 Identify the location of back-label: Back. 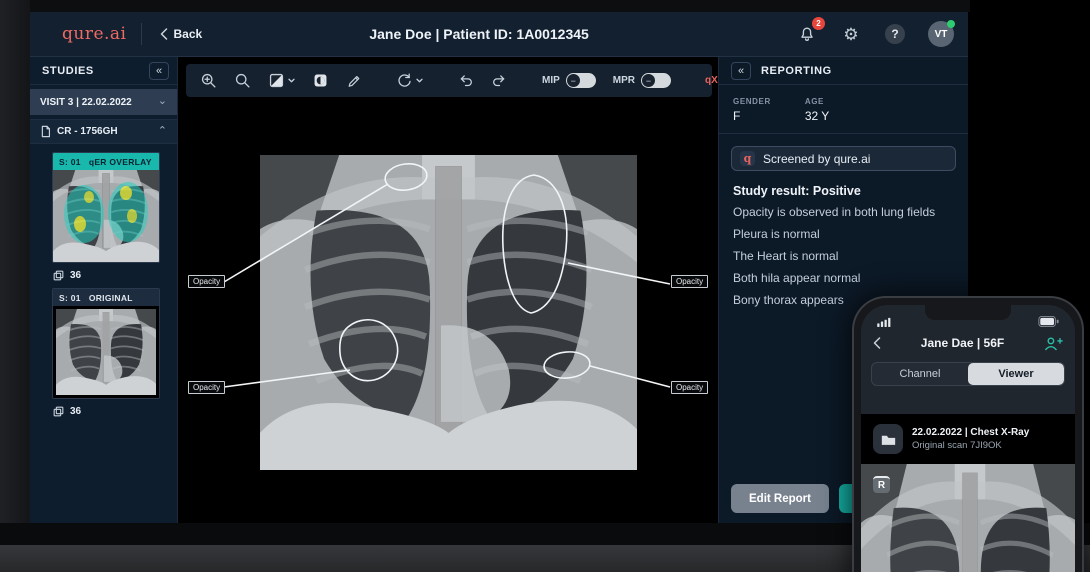
(188, 34).